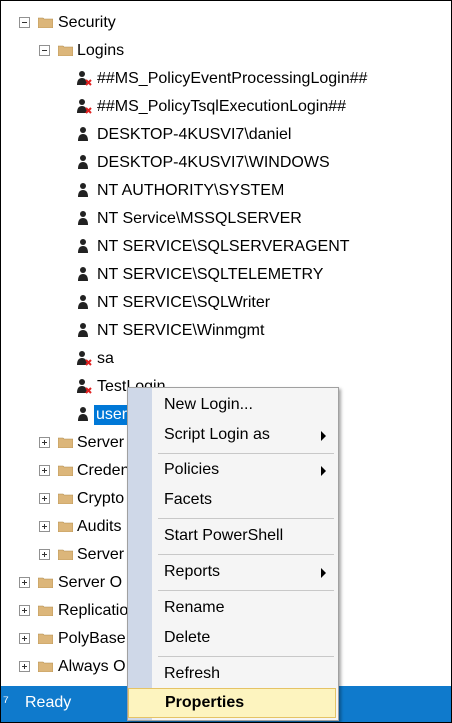 The height and width of the screenshot is (723, 452). I want to click on tree-node-login: NT SERVICE\SQLSERVERAGENT, so click(223, 247).